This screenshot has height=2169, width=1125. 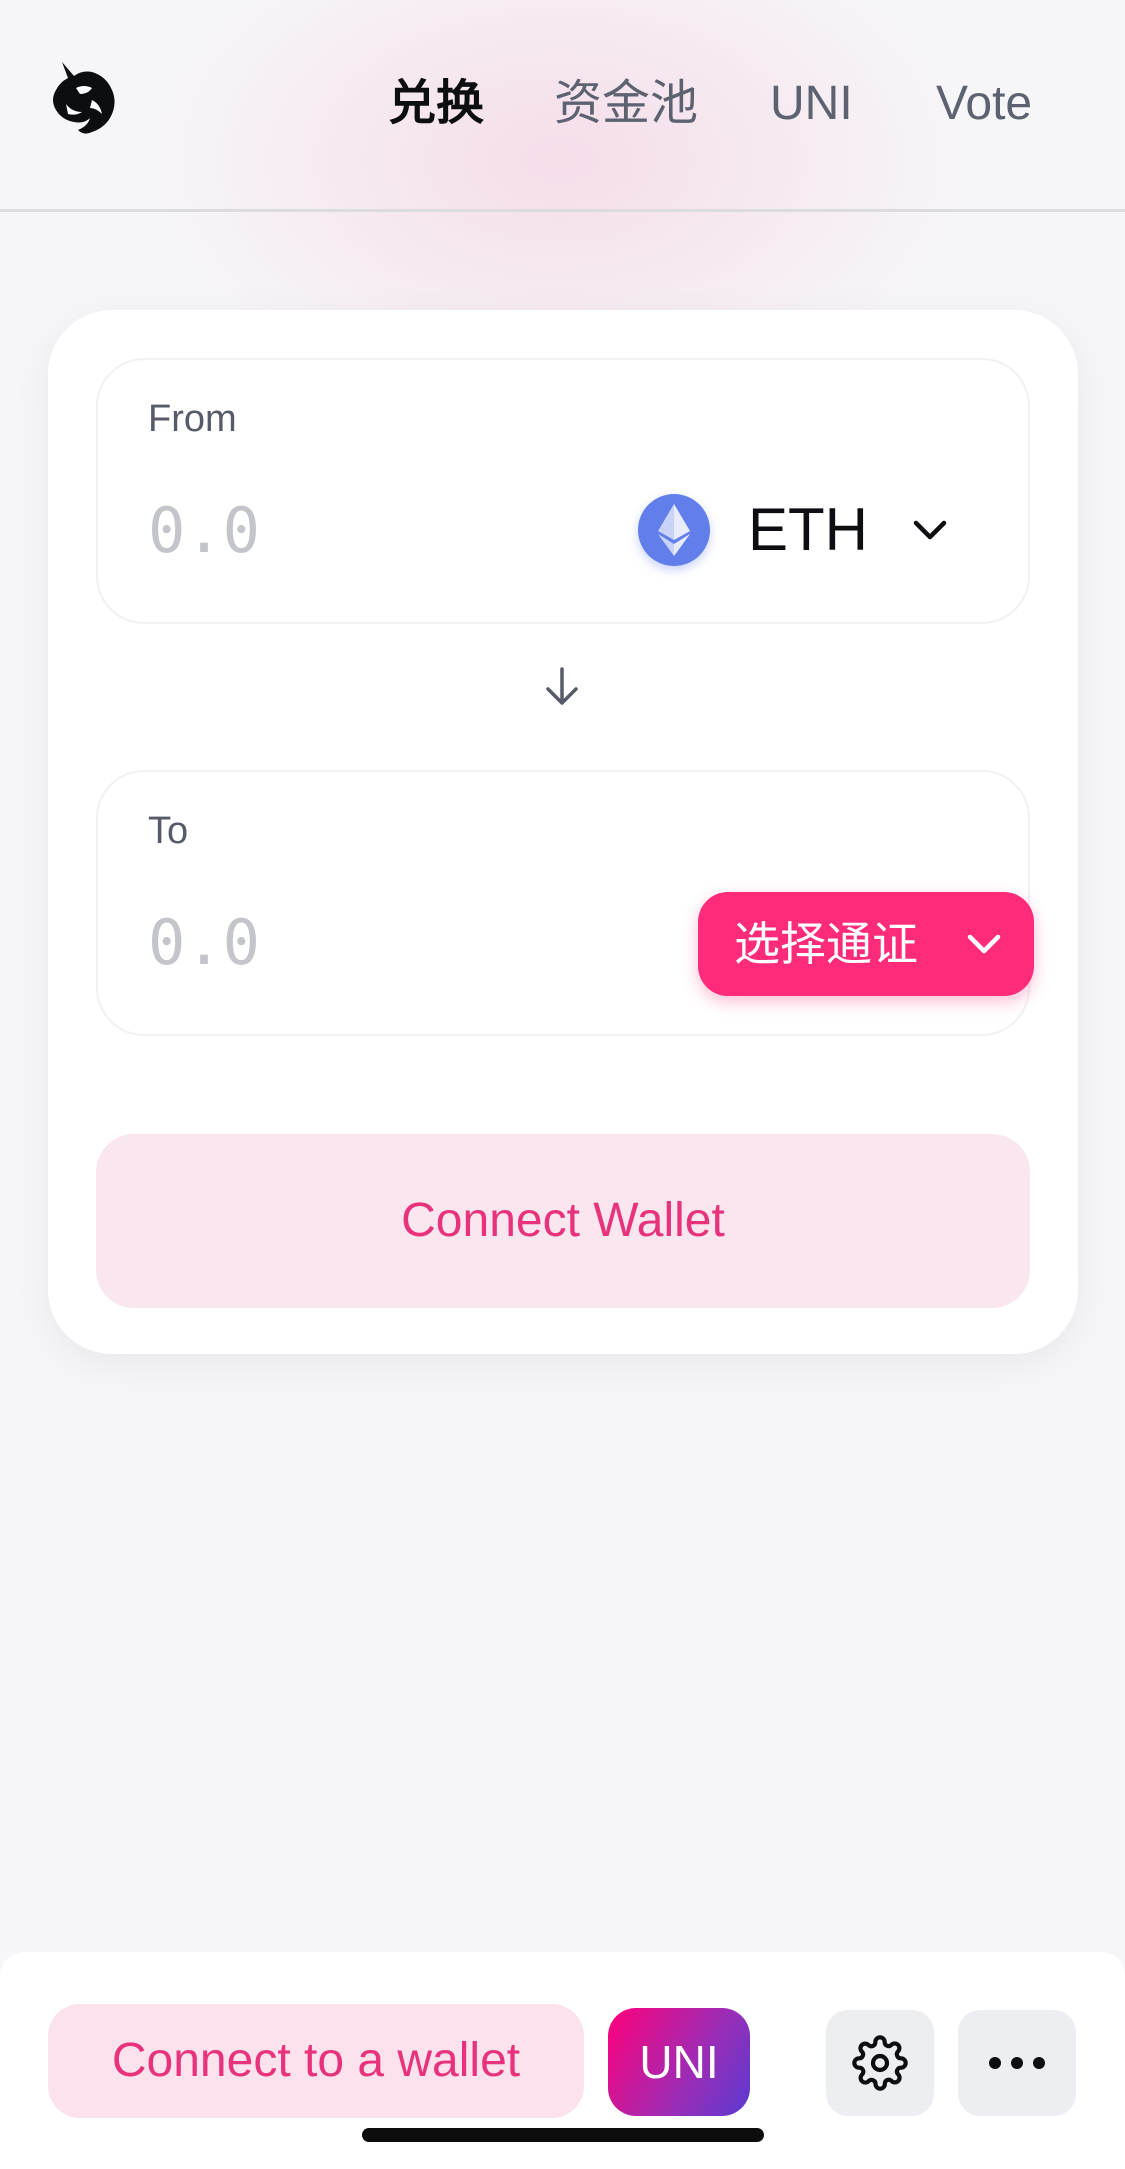 I want to click on top-navigation: 兑换 资金池 UNI Vote, so click(x=562, y=106).